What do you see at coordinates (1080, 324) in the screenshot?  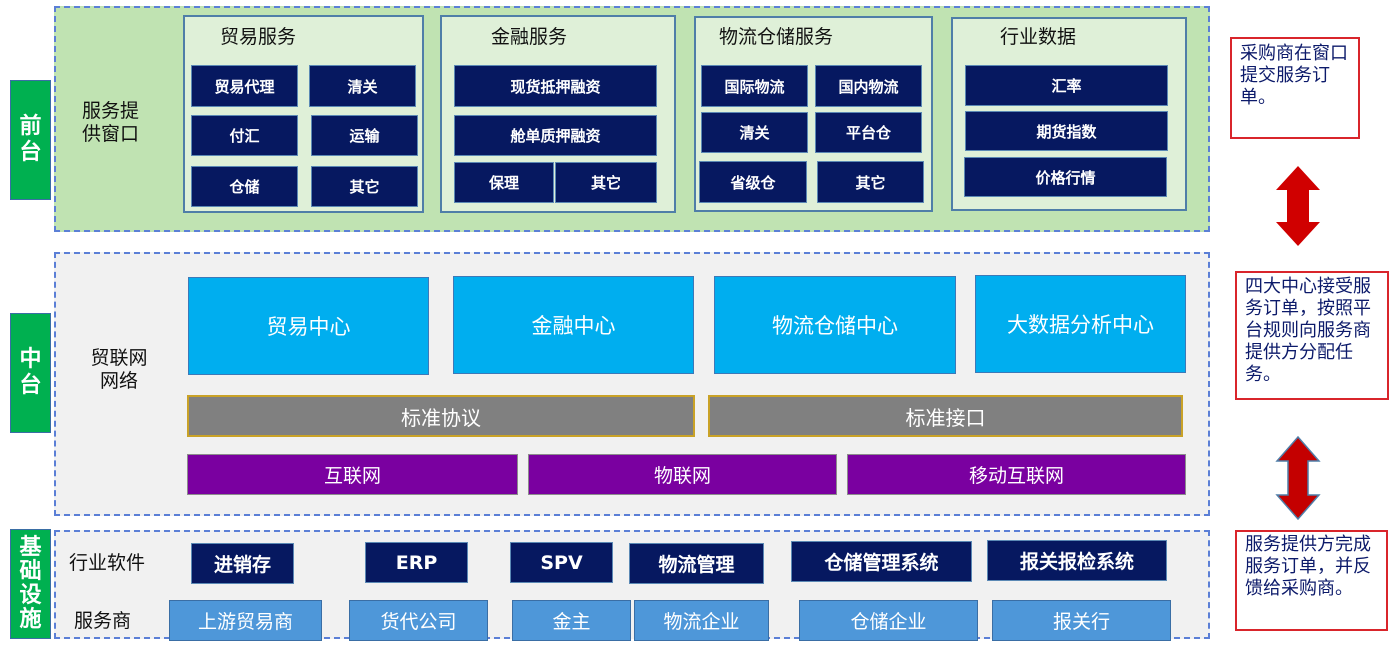 I see `center-bigdata: 大数据分析中心` at bounding box center [1080, 324].